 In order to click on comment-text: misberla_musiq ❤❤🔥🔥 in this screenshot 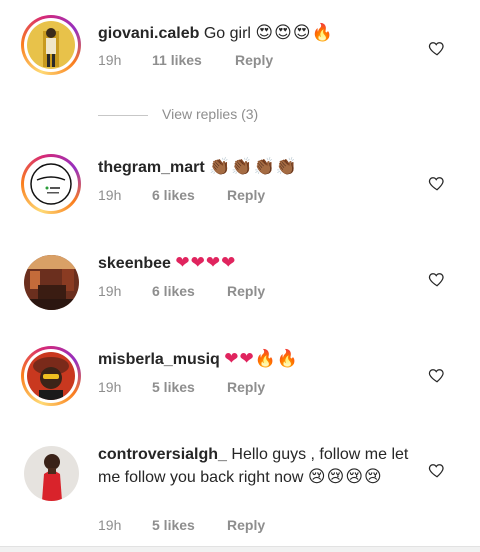, I will do `click(258, 359)`.